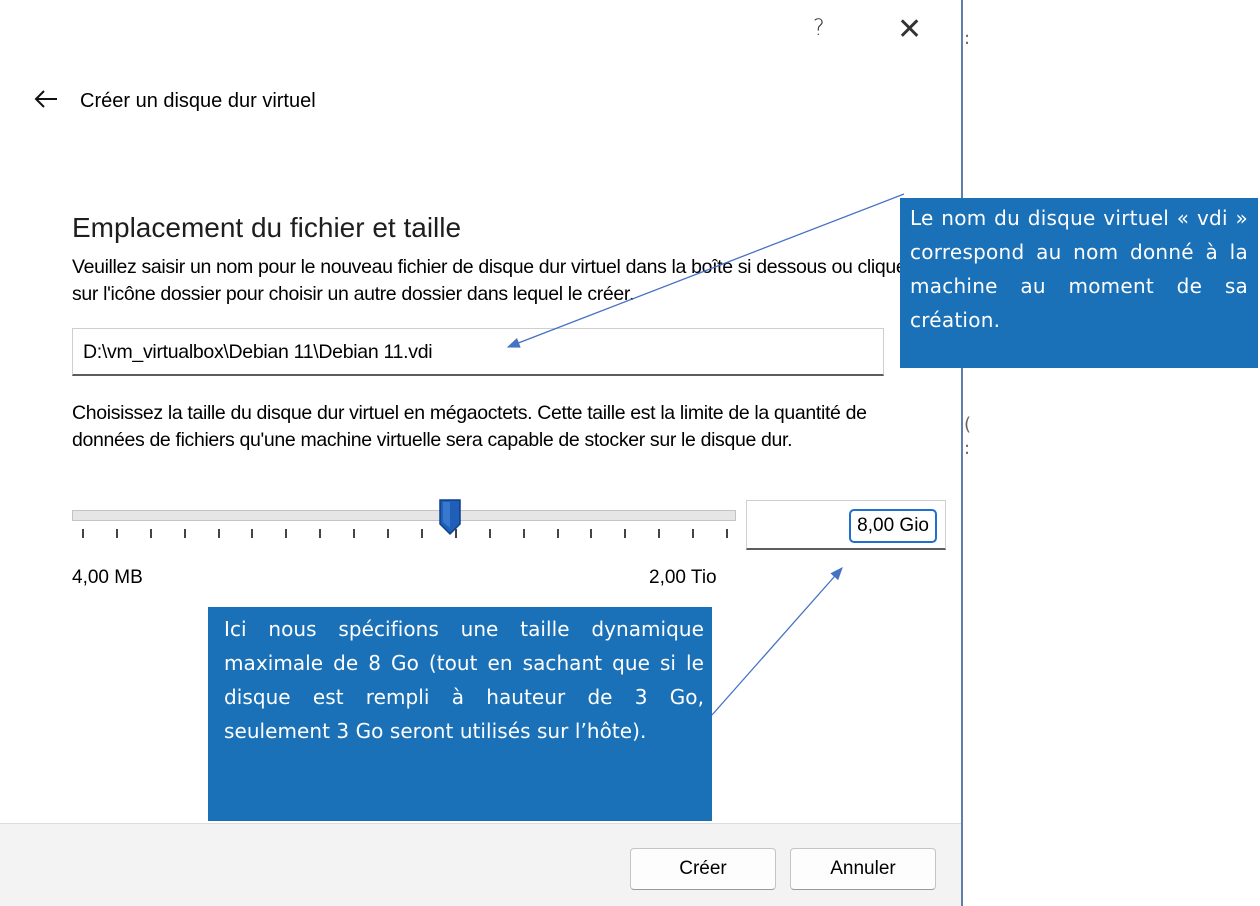  What do you see at coordinates (267, 227) in the screenshot?
I see `page-title: Emplacement du fichier et taille` at bounding box center [267, 227].